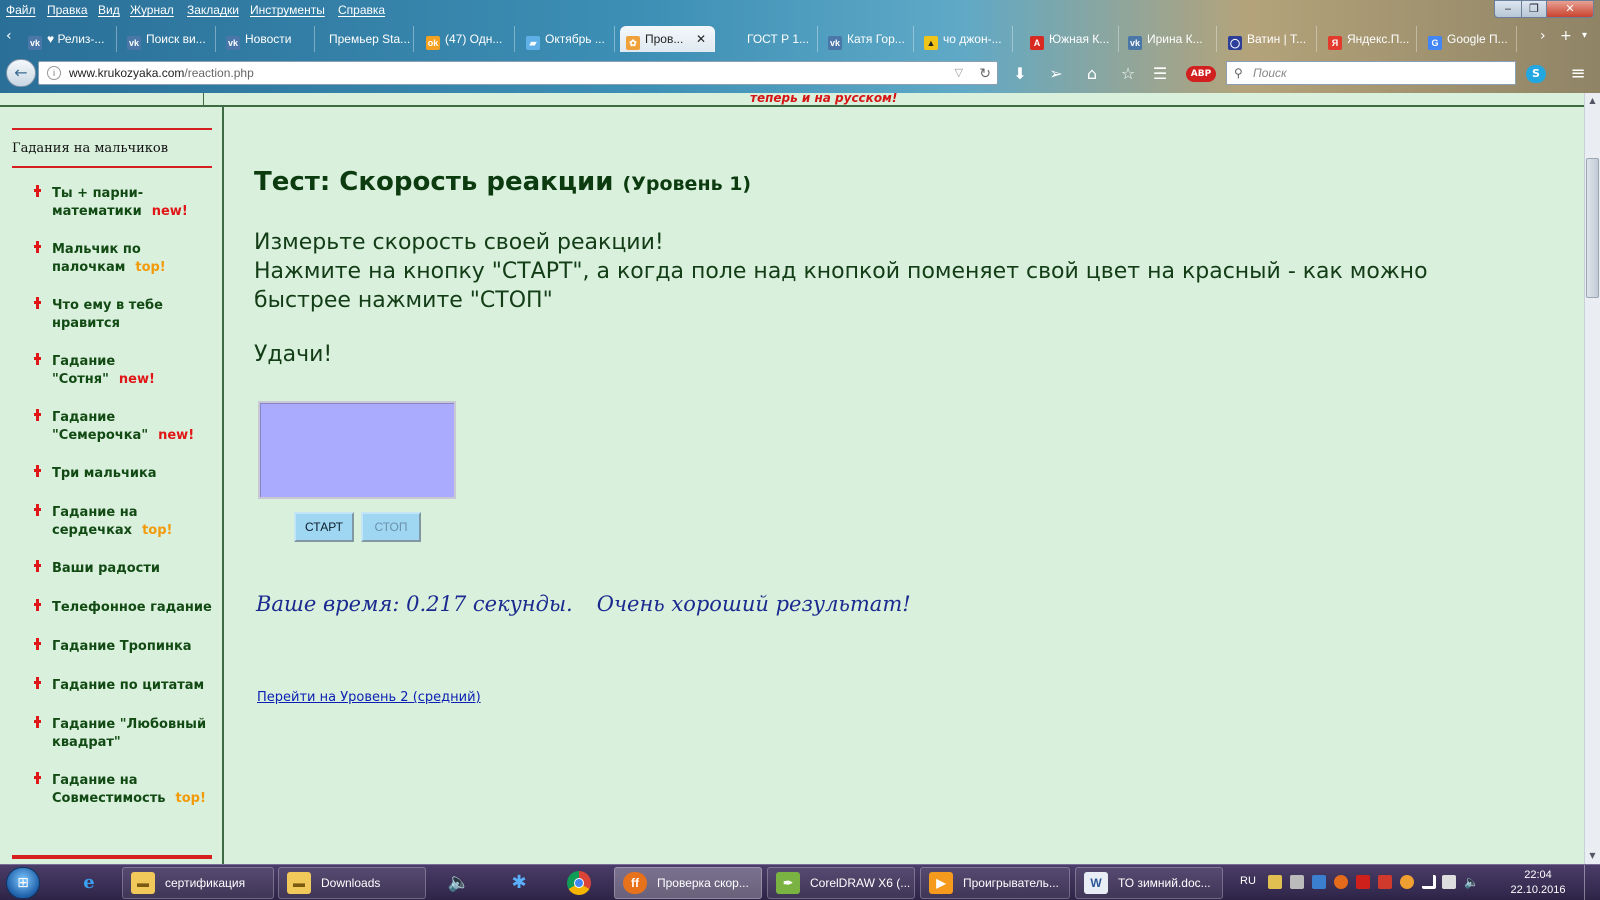  What do you see at coordinates (1592, 101) in the screenshot?
I see `scroll-up-icon: ▲` at bounding box center [1592, 101].